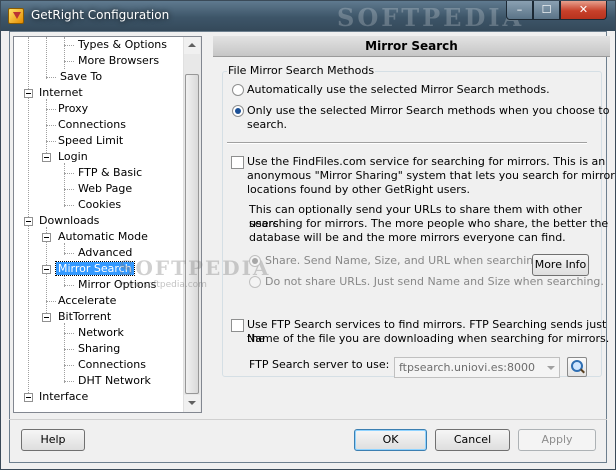 The width and height of the screenshot is (616, 470). What do you see at coordinates (103, 237) in the screenshot?
I see `tree-item-automatic-mode: Automatic Mode` at bounding box center [103, 237].